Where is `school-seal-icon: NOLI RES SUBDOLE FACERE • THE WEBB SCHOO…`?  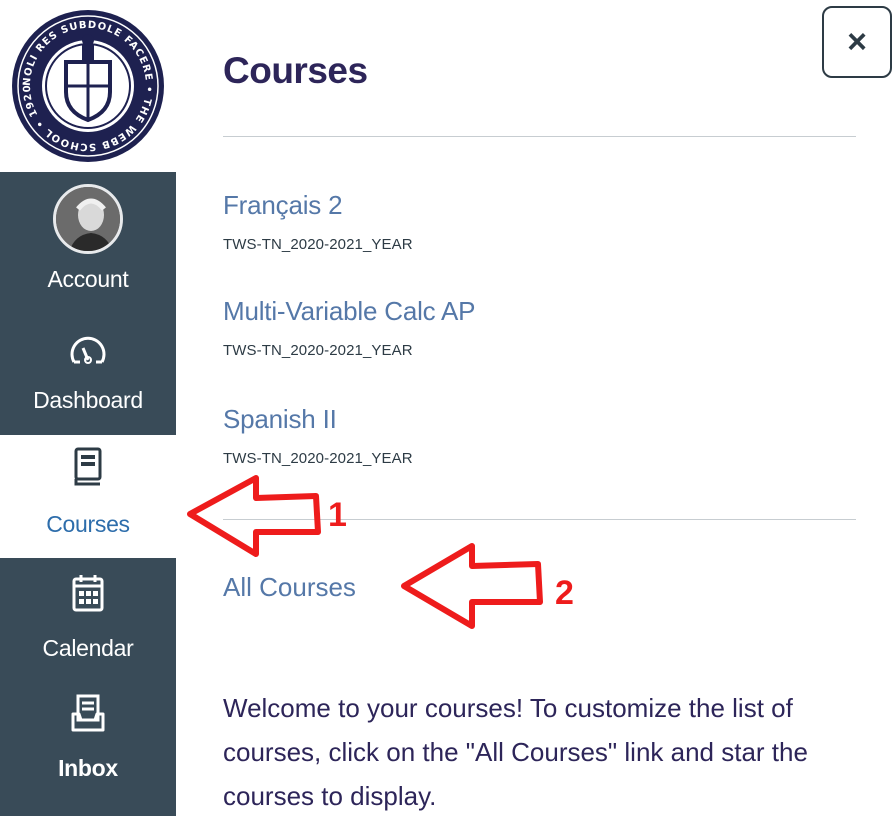
school-seal-icon: NOLI RES SUBDOLE FACERE • THE WEBB SCHOO… is located at coordinates (88, 86).